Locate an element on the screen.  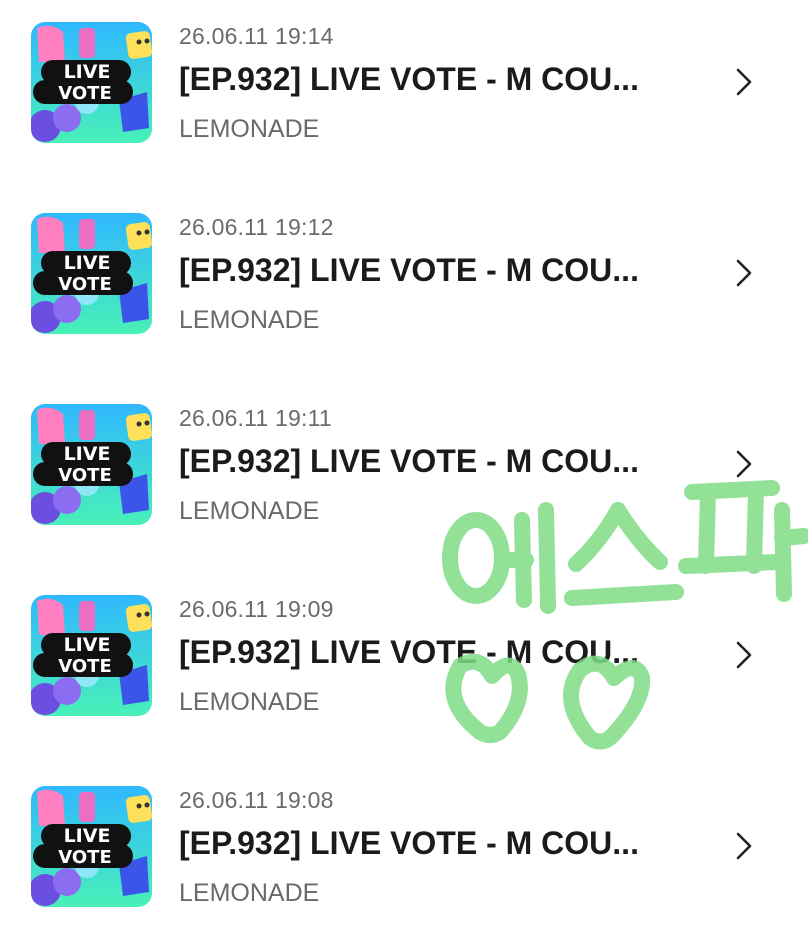
vote-date: 26.06.11 19:09 is located at coordinates (256, 609).